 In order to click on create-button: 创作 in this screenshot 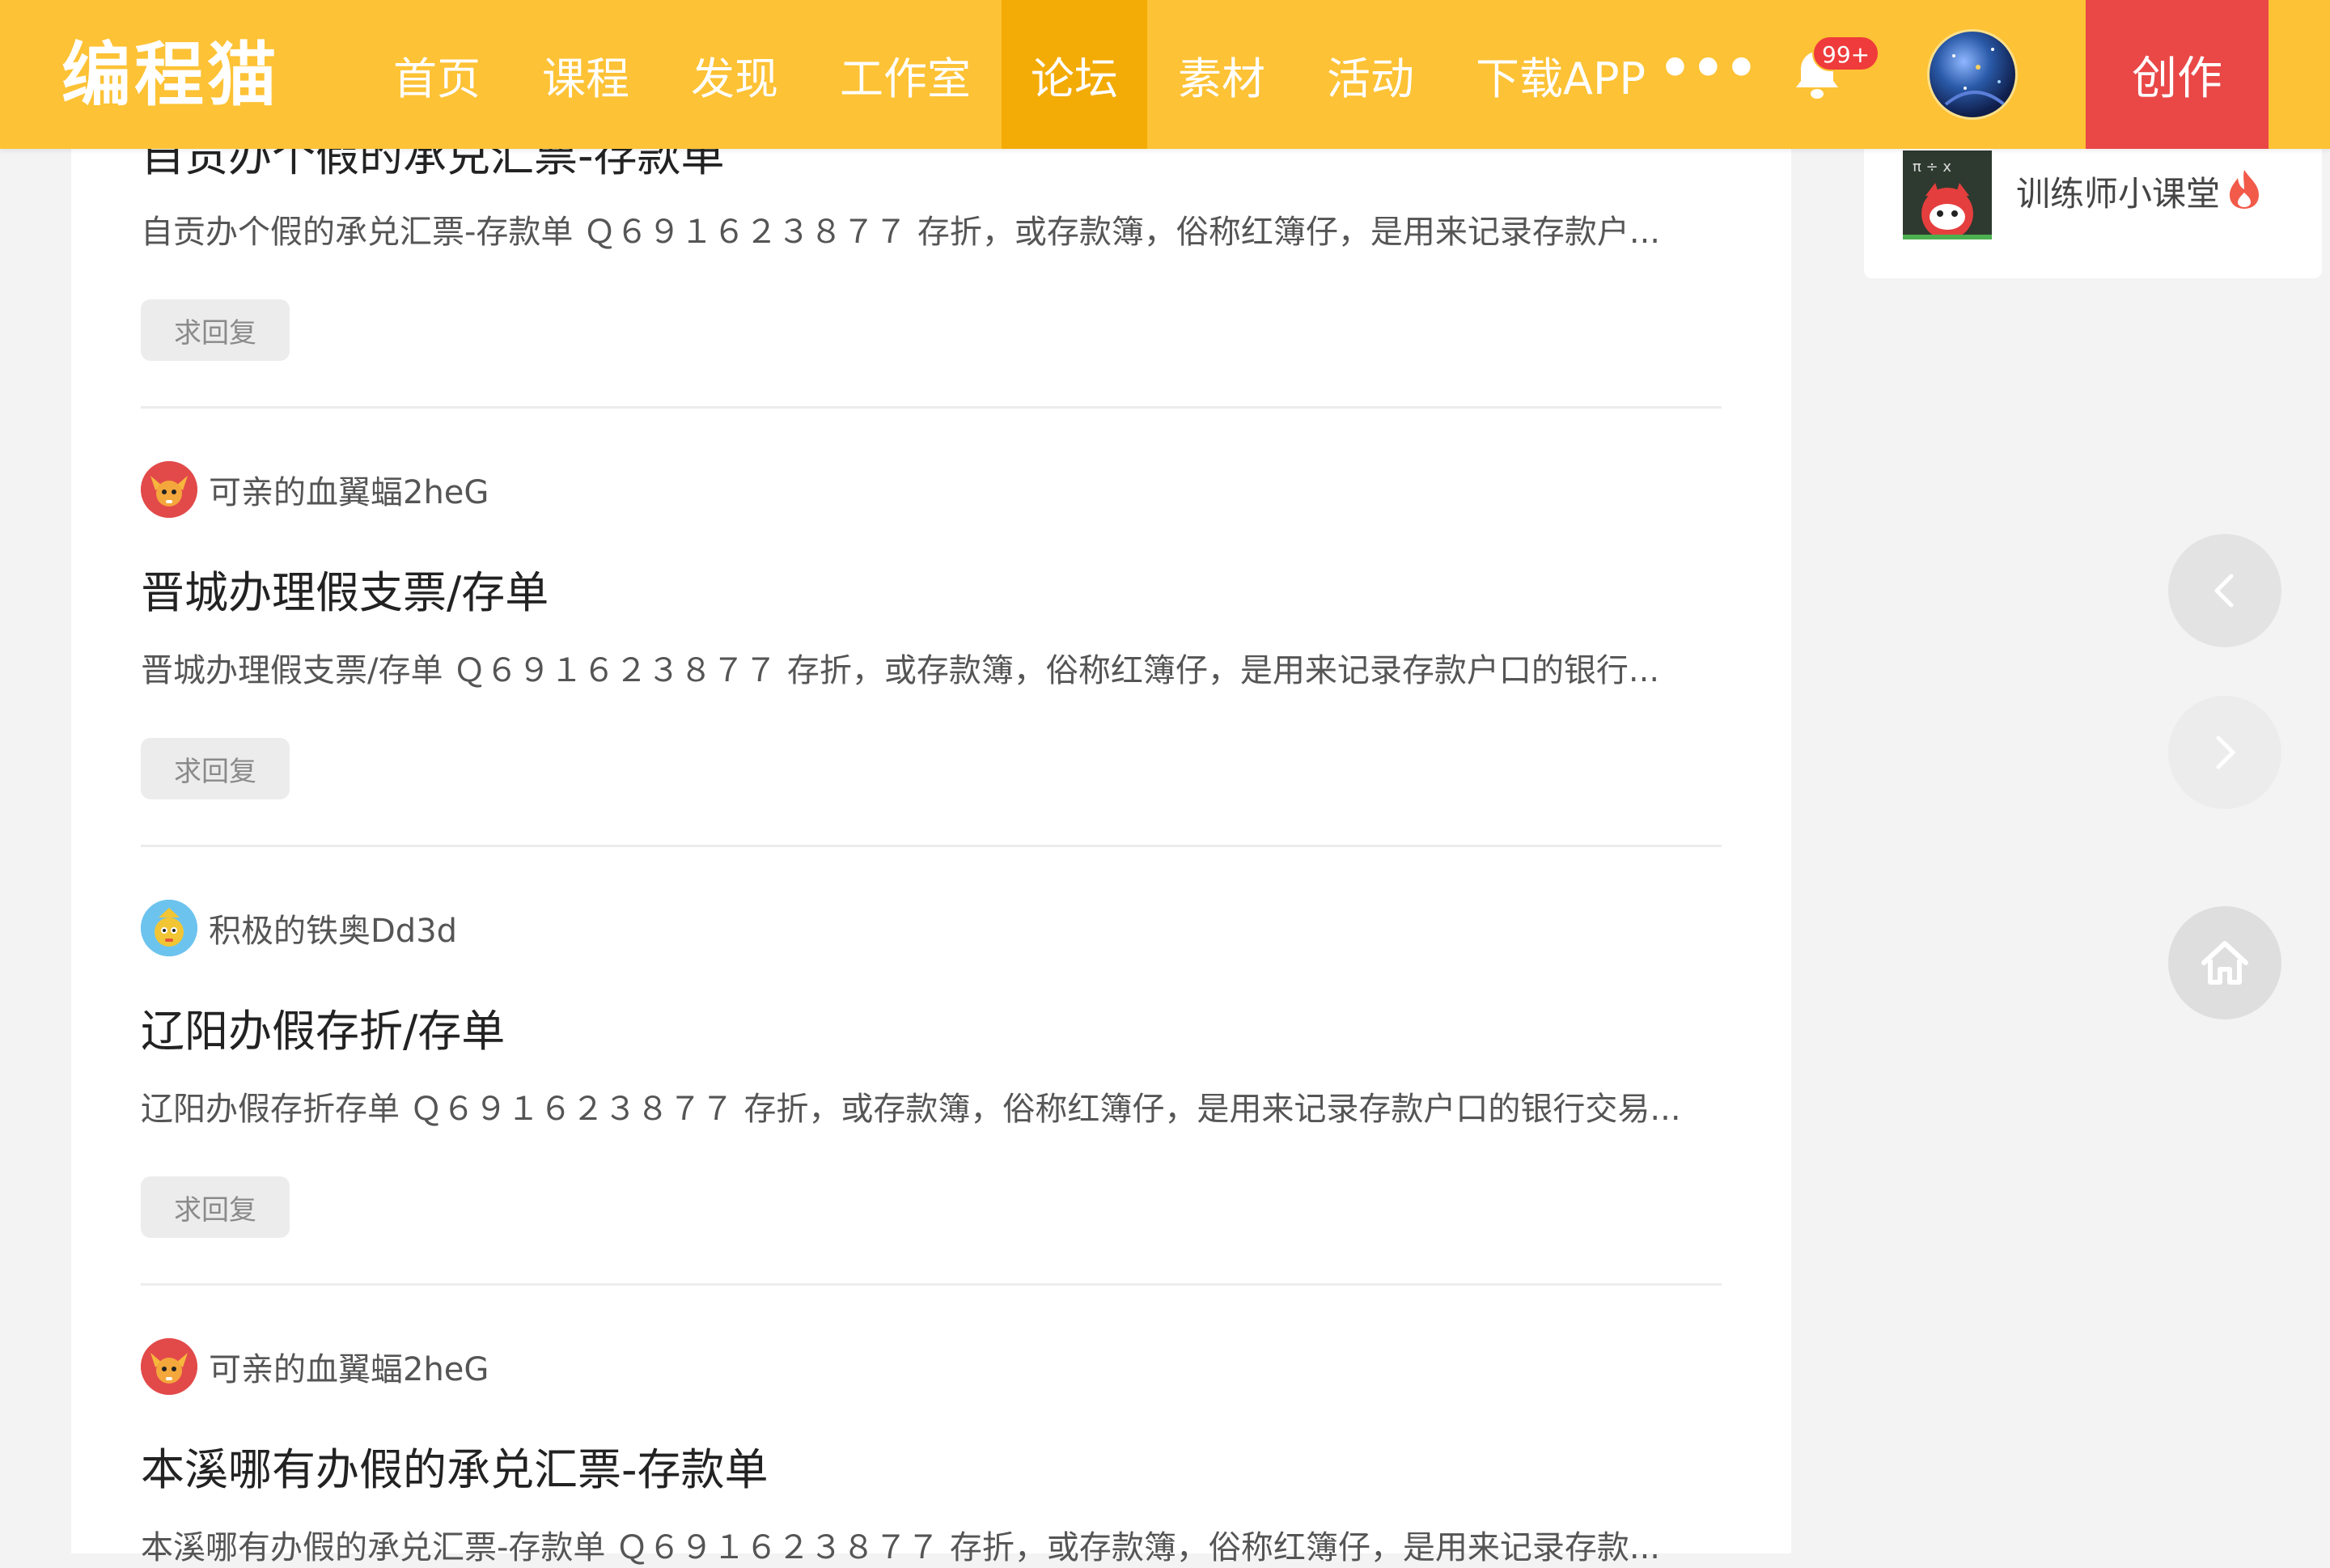, I will do `click(2177, 75)`.